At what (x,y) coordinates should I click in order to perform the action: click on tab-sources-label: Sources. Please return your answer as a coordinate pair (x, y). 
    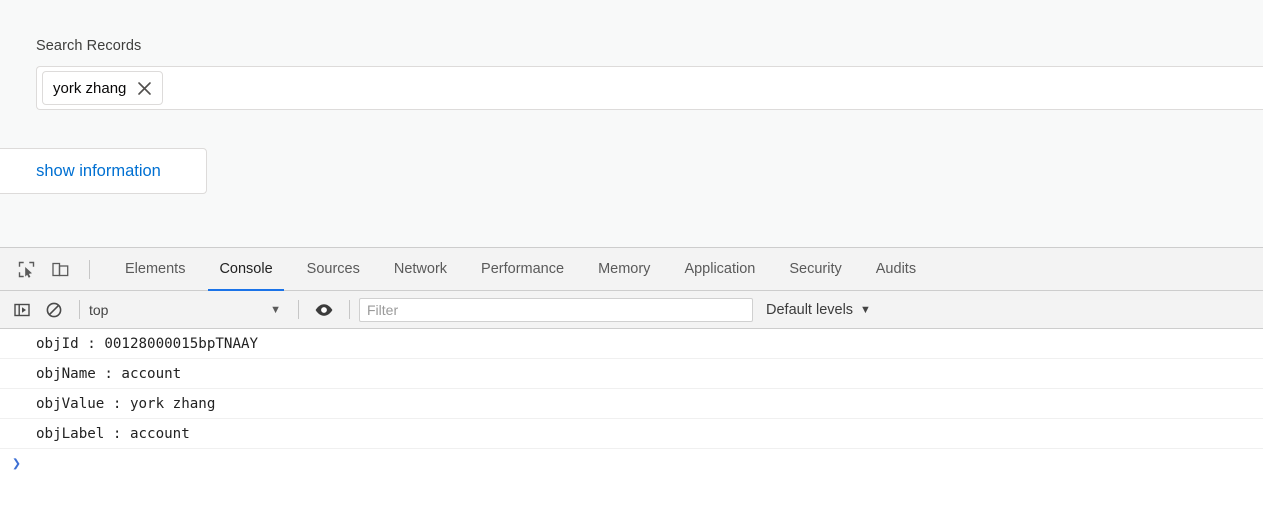
    Looking at the image, I should click on (333, 269).